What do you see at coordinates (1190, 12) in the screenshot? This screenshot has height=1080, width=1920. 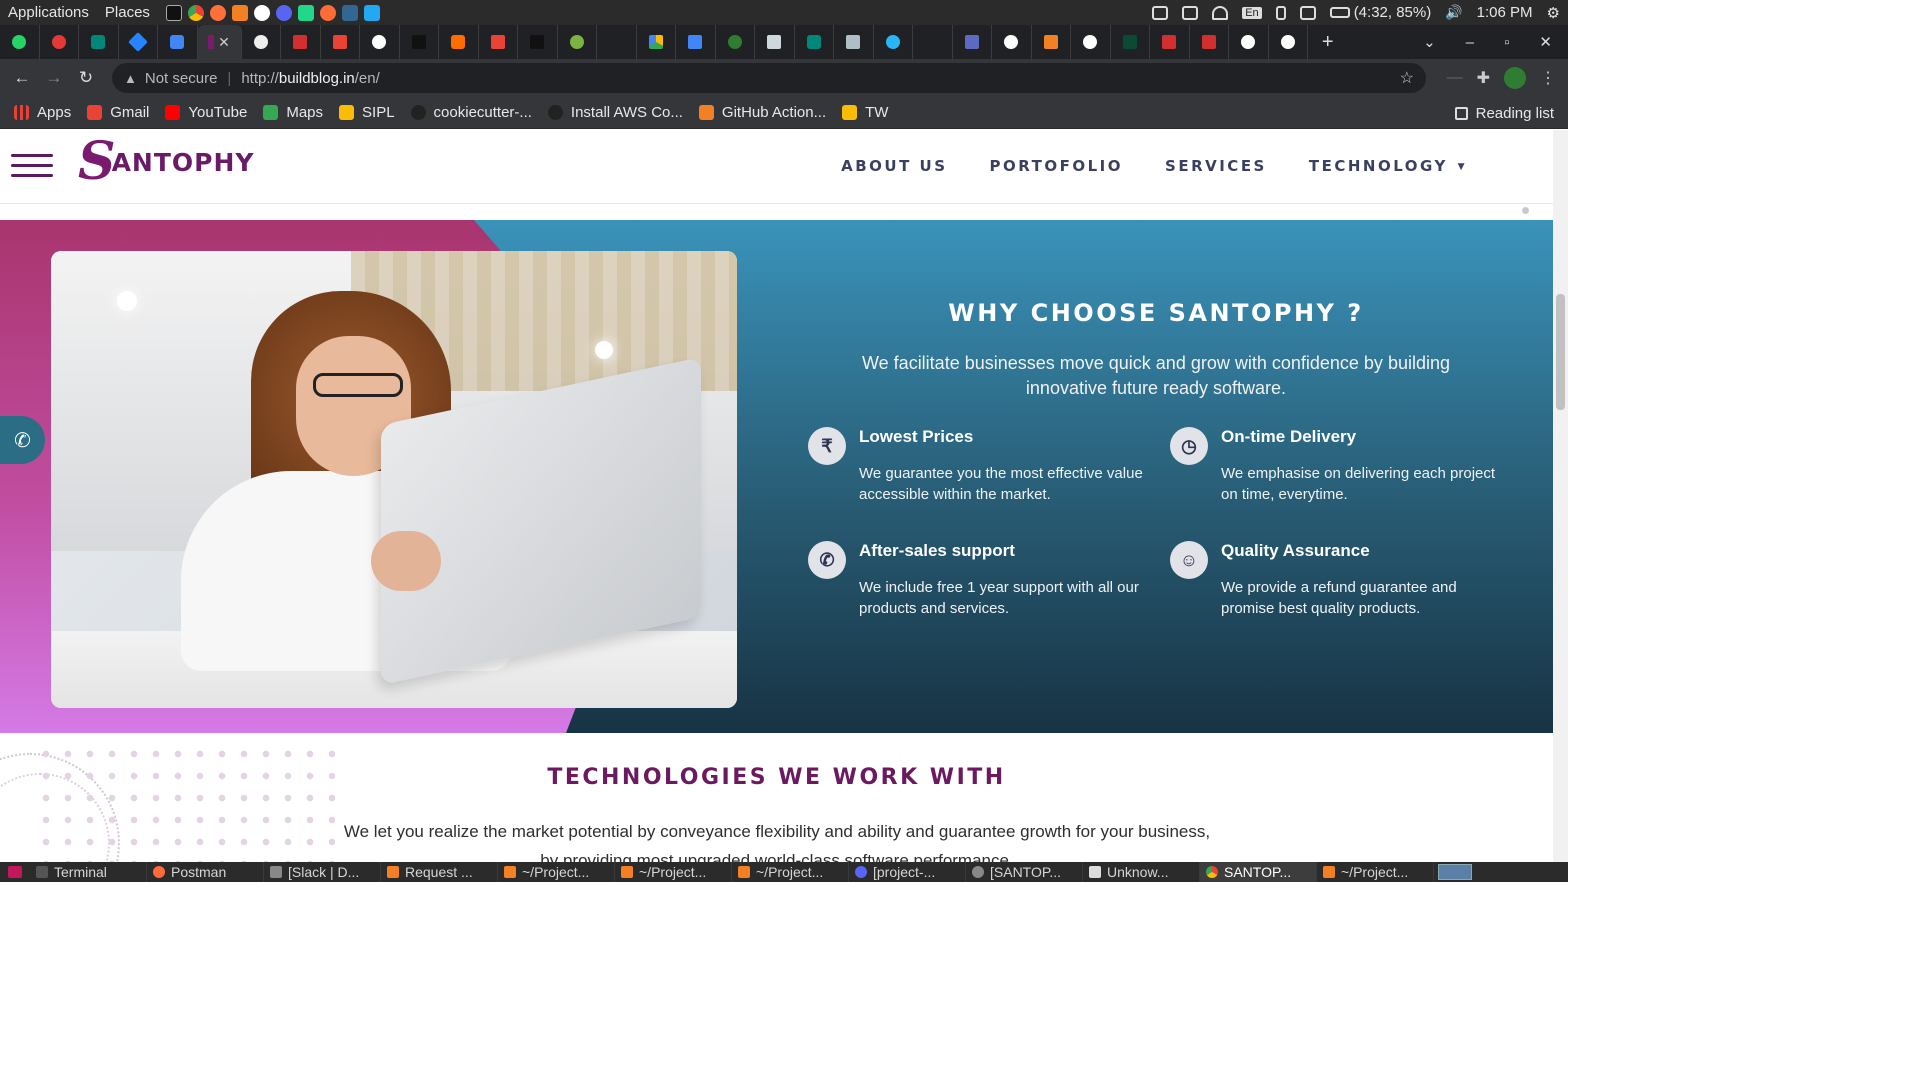 I see `slack-tray-icon` at bounding box center [1190, 12].